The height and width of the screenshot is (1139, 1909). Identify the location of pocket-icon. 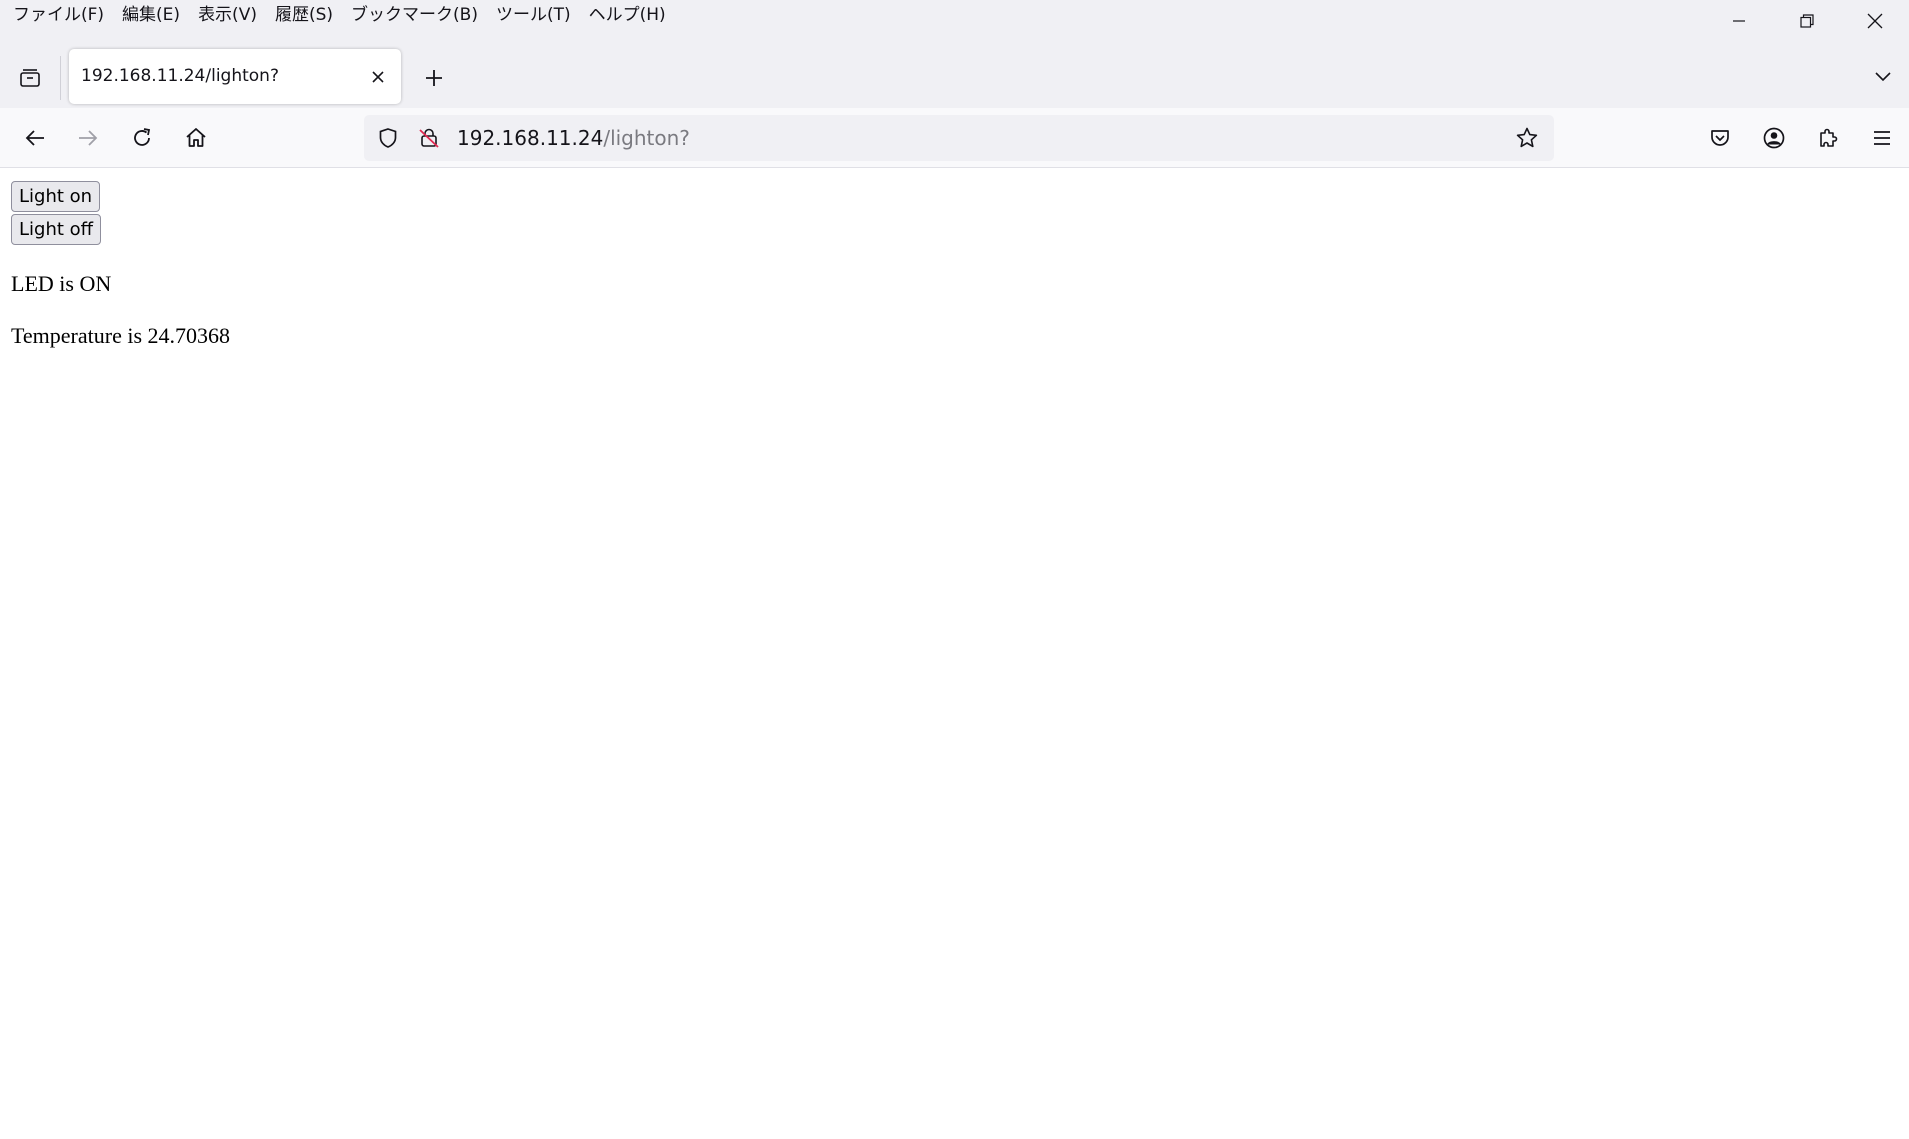
(1720, 138).